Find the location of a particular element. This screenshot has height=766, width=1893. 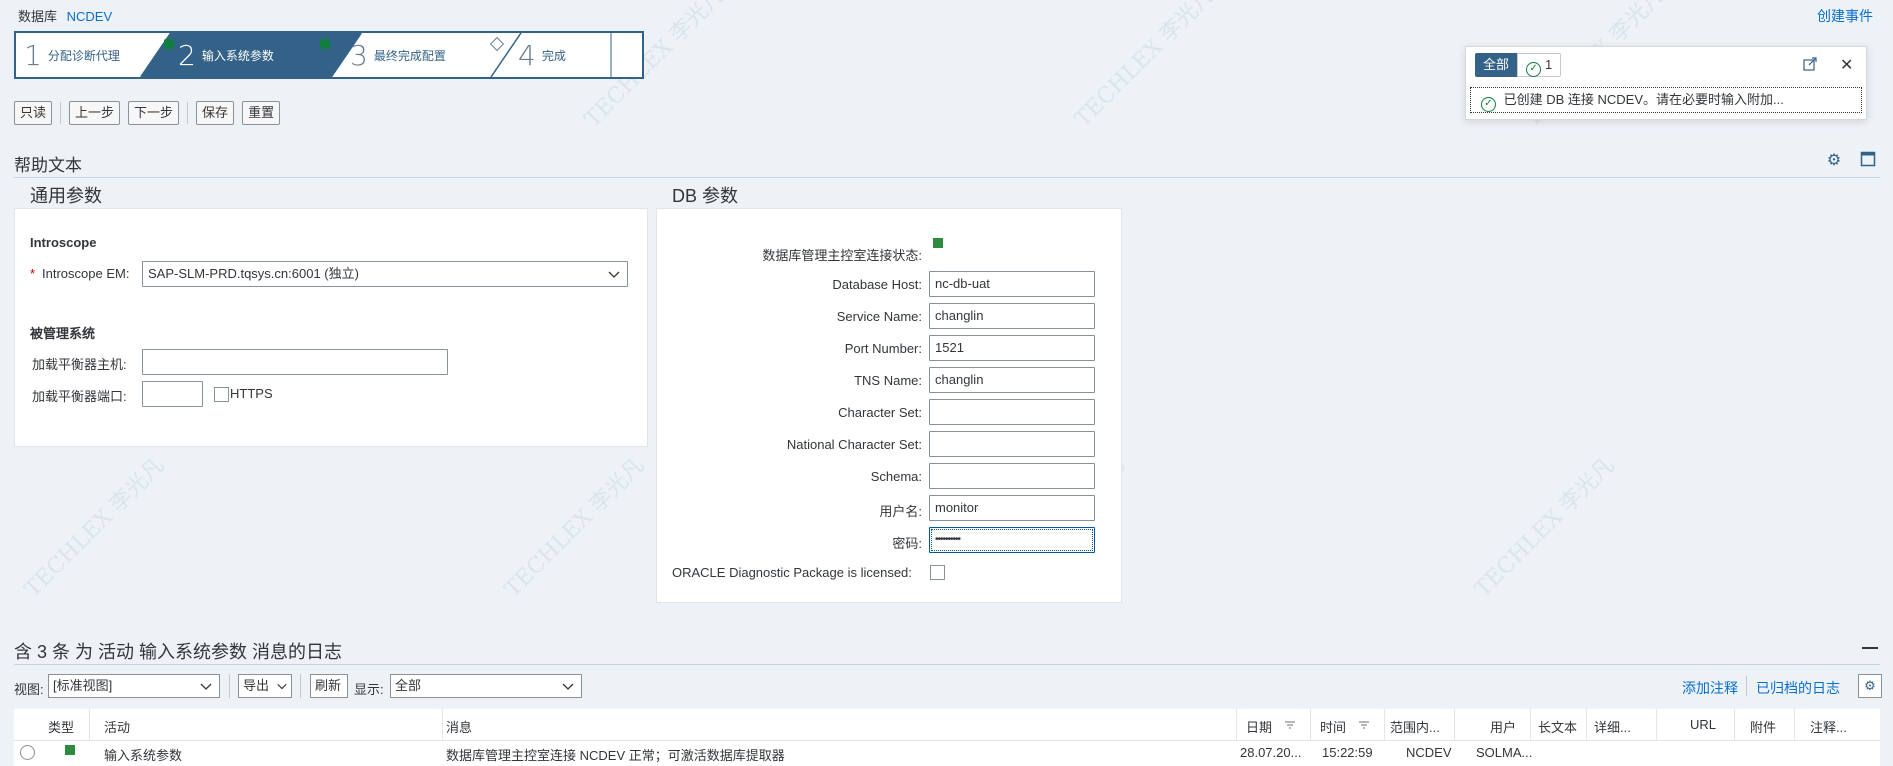

cell-message: 数据库管理主控室连接 NCDEV 正常；可激活数据库提取器 is located at coordinates (615, 755).